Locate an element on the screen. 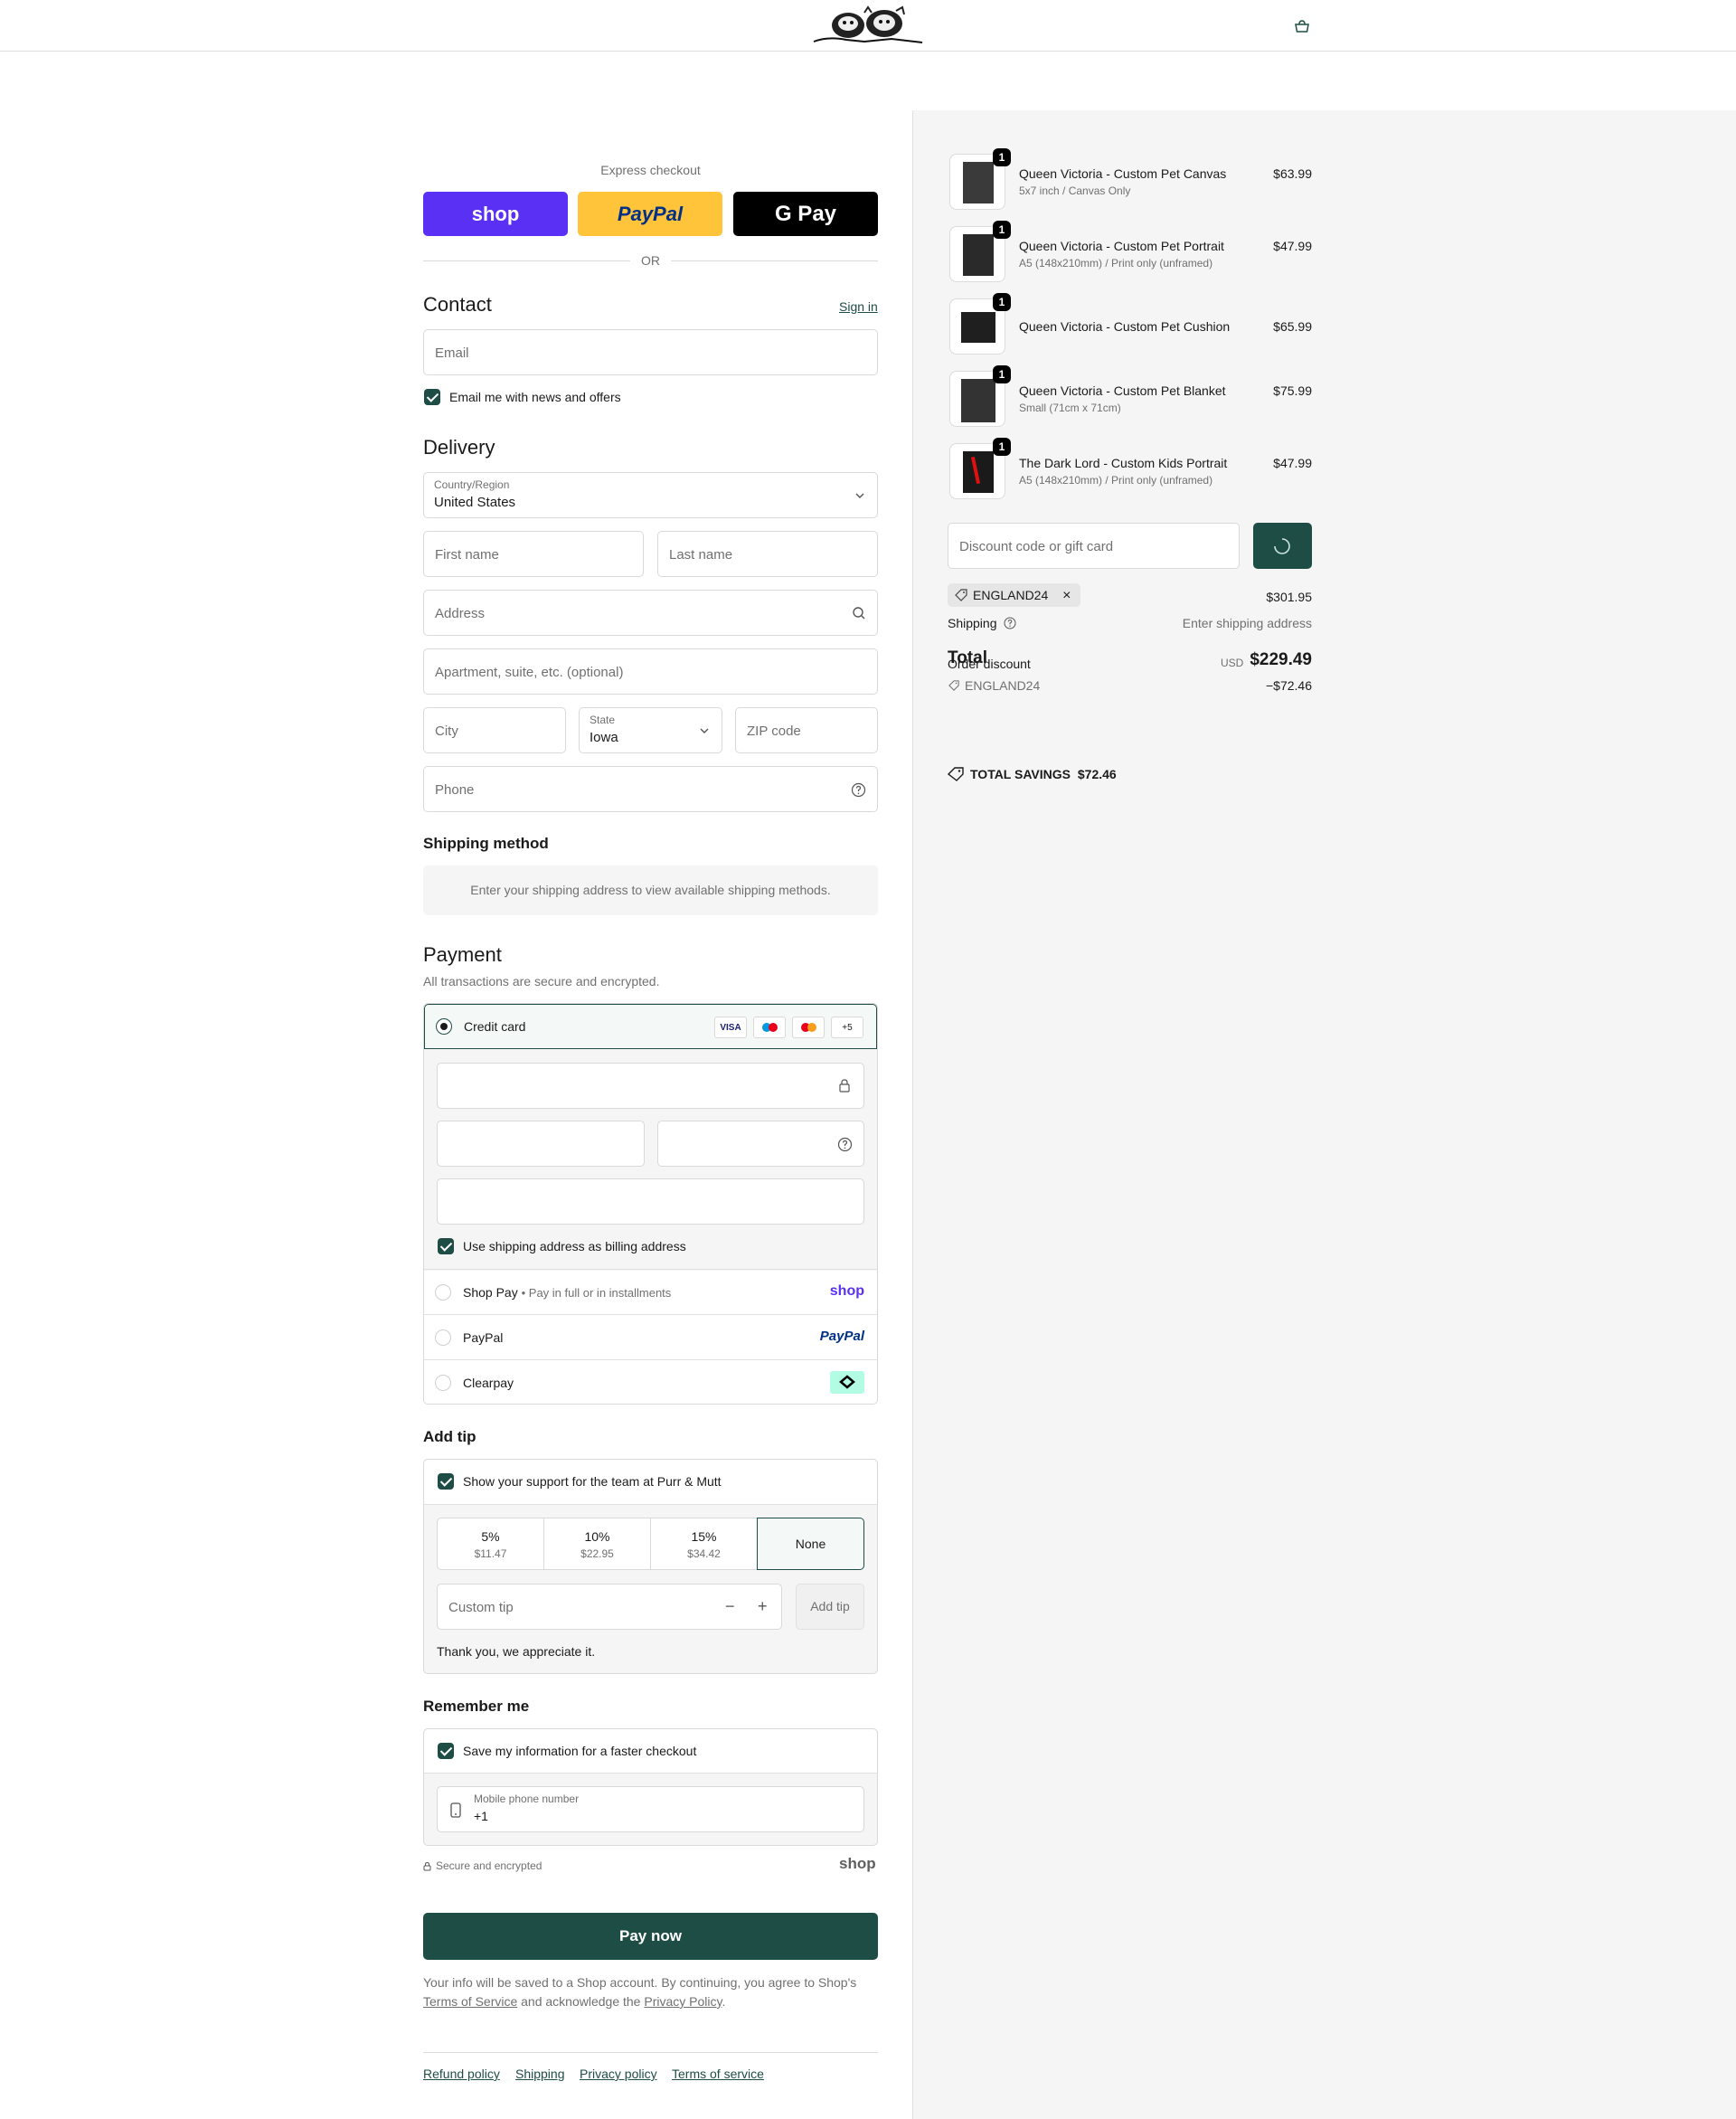 The image size is (1736, 2119). footer-link-refund: Refund policy is located at coordinates (462, 2074).